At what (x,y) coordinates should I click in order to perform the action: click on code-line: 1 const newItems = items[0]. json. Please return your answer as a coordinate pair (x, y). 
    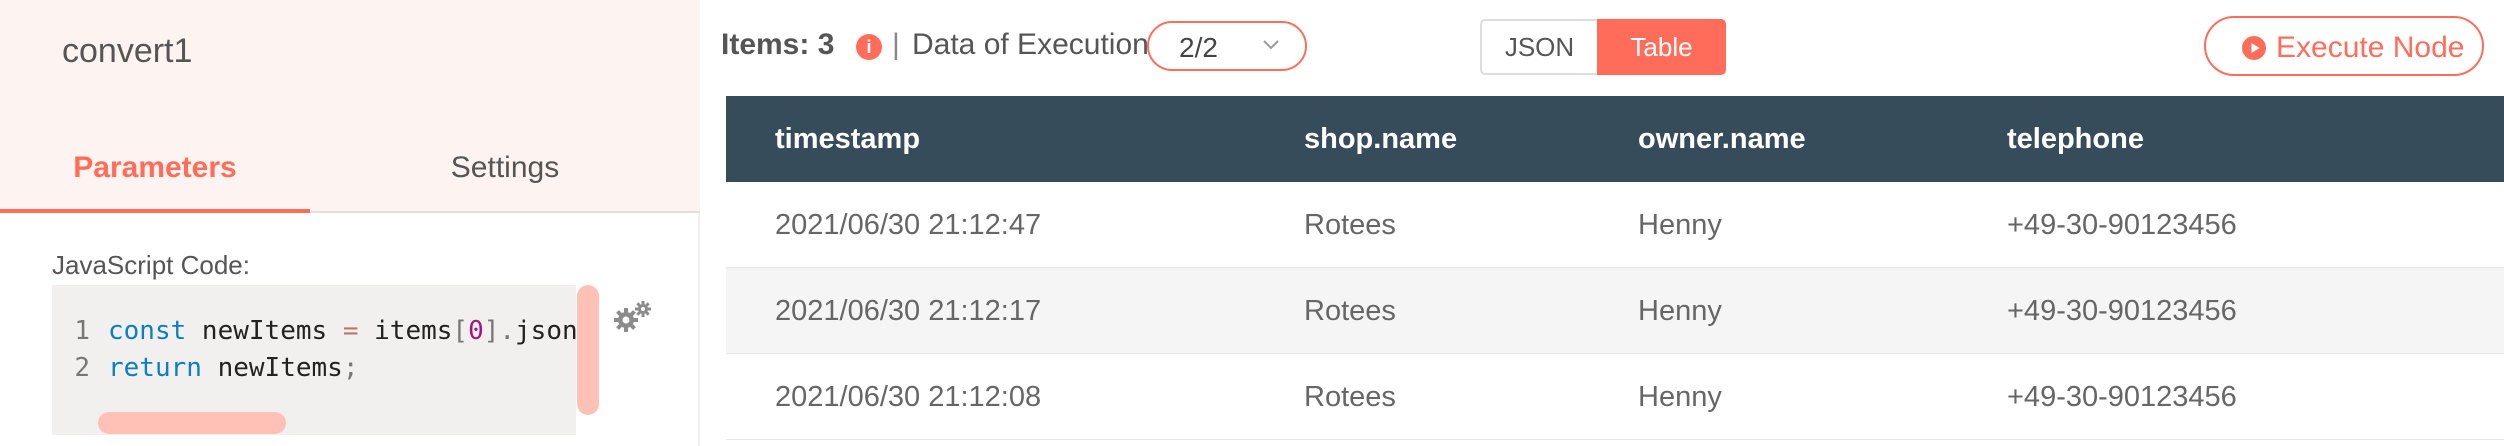
    Looking at the image, I should click on (314, 331).